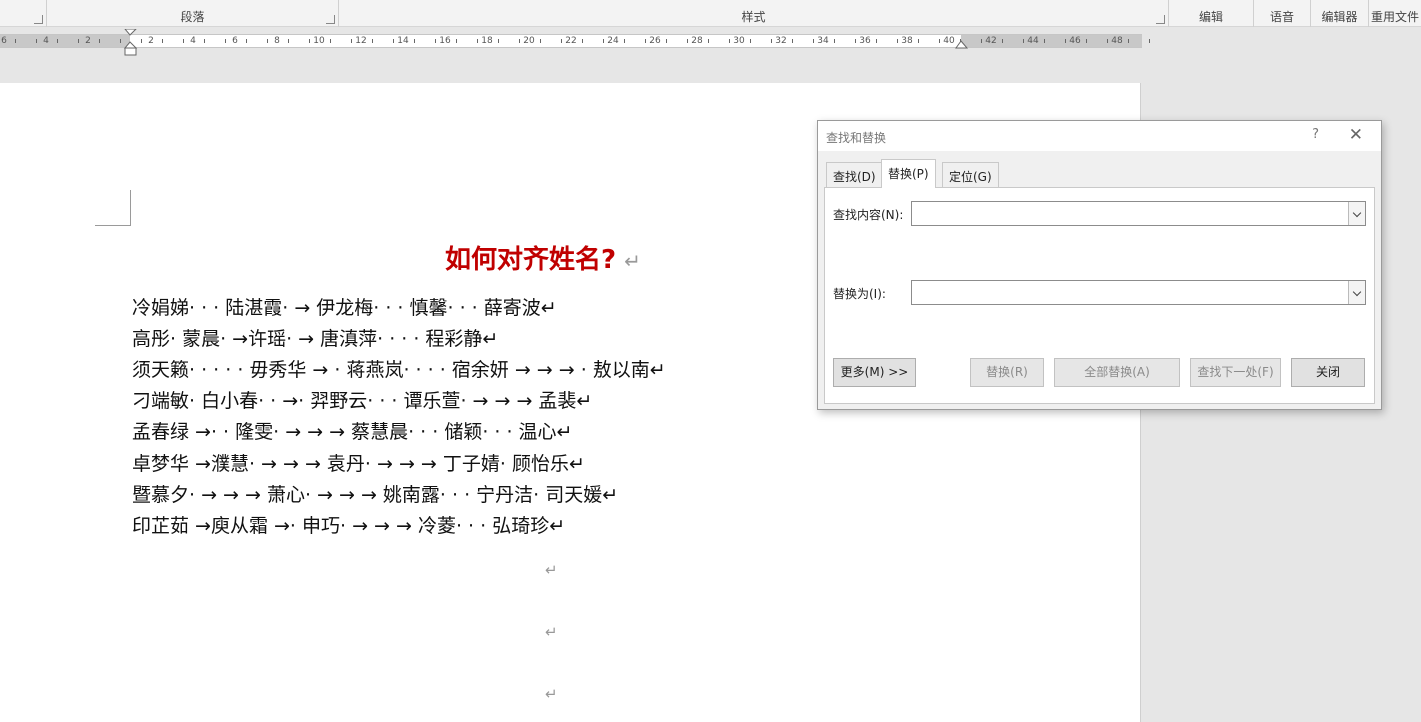  What do you see at coordinates (856, 138) in the screenshot?
I see `dialog-title: 查找和替换` at bounding box center [856, 138].